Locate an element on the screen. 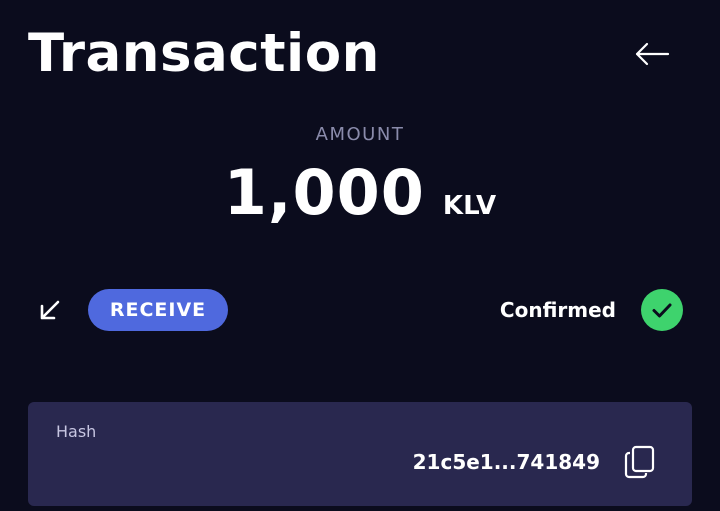 Image resolution: width=720 pixels, height=511 pixels. amount-display: 1,000 KLV is located at coordinates (360, 192).